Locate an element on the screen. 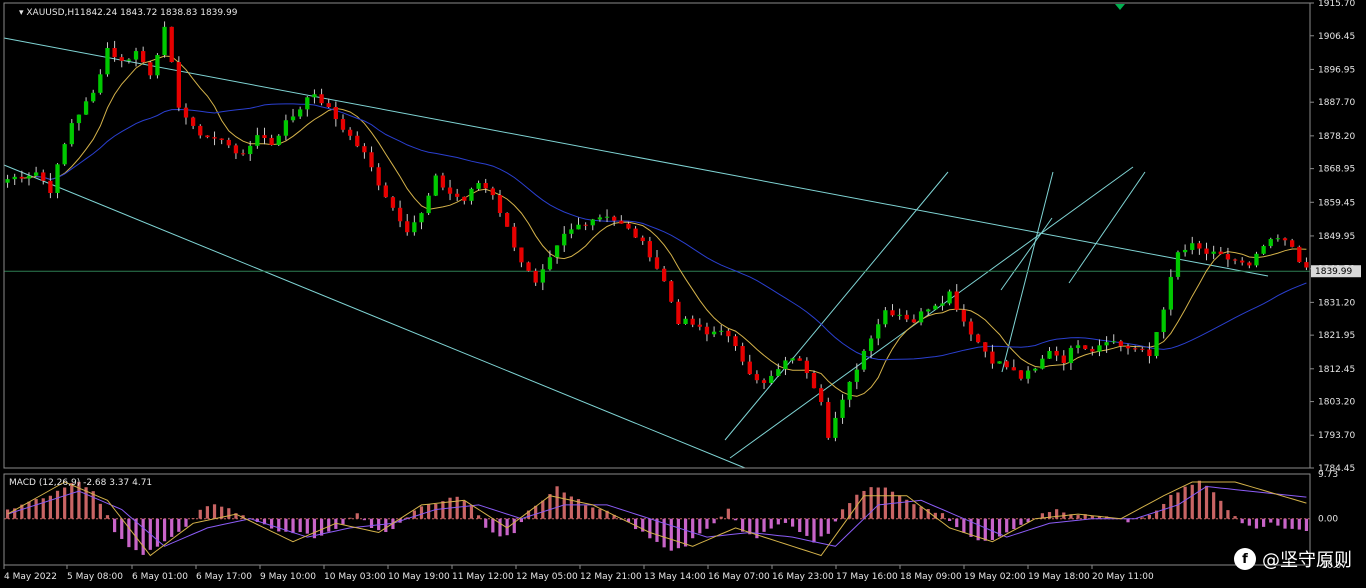  ohlc-readout: 1842.24 1843.72 1838.83 1839.99 is located at coordinates (159, 13).